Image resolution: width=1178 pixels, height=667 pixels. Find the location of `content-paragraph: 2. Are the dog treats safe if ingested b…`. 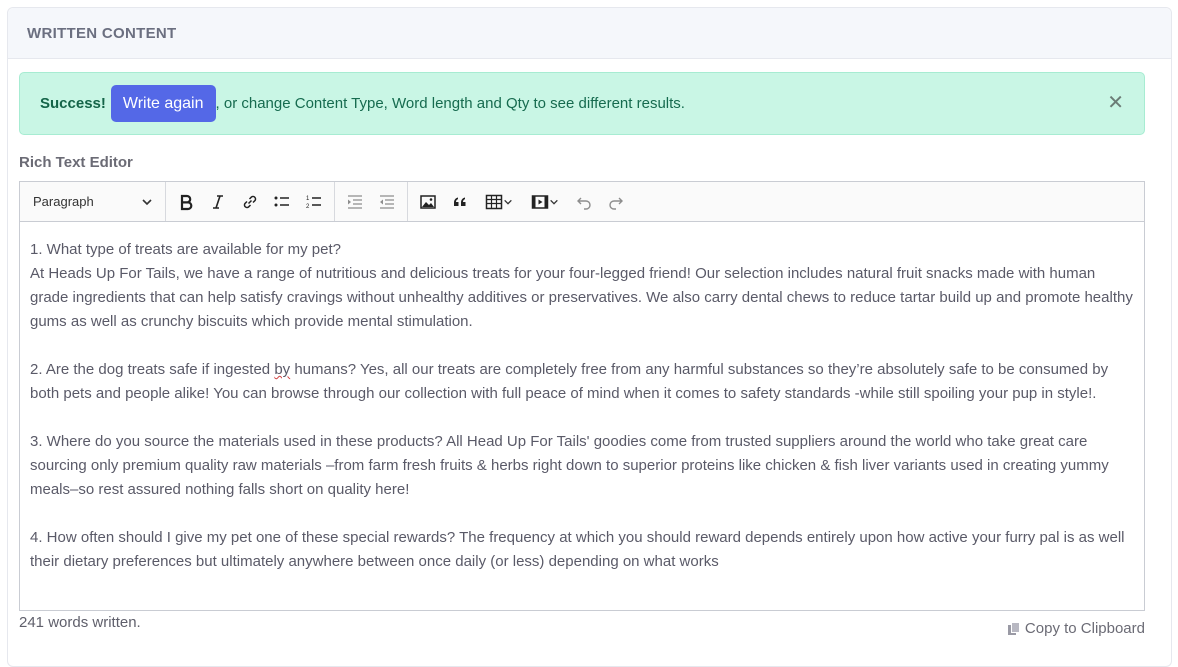

content-paragraph: 2. Are the dog treats safe if ingested b… is located at coordinates (582, 382).